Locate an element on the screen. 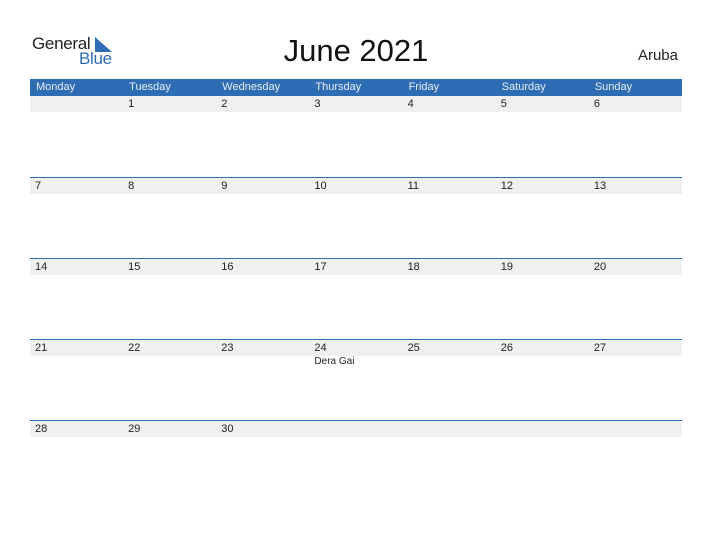 Image resolution: width=712 pixels, height=550 pixels. day-cell: 27 is located at coordinates (600, 348).